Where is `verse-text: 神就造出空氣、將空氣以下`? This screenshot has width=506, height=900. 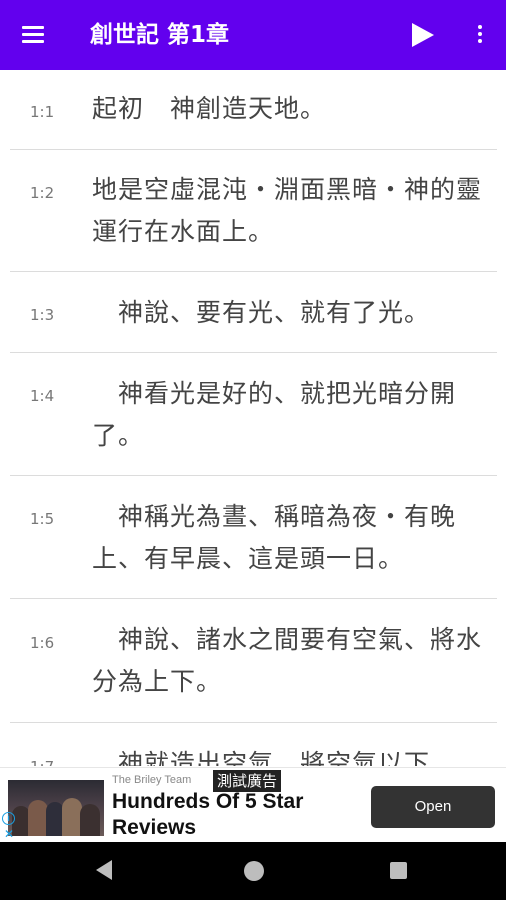
verse-text: 神就造出空氣、將空氣以下 is located at coordinates (261, 757).